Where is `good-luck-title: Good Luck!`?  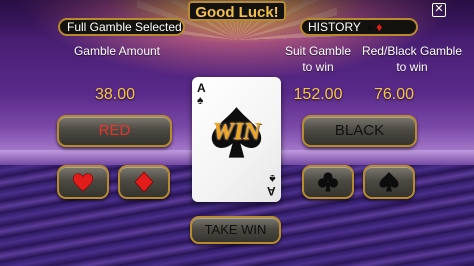
good-luck-title: Good Luck! is located at coordinates (237, 11).